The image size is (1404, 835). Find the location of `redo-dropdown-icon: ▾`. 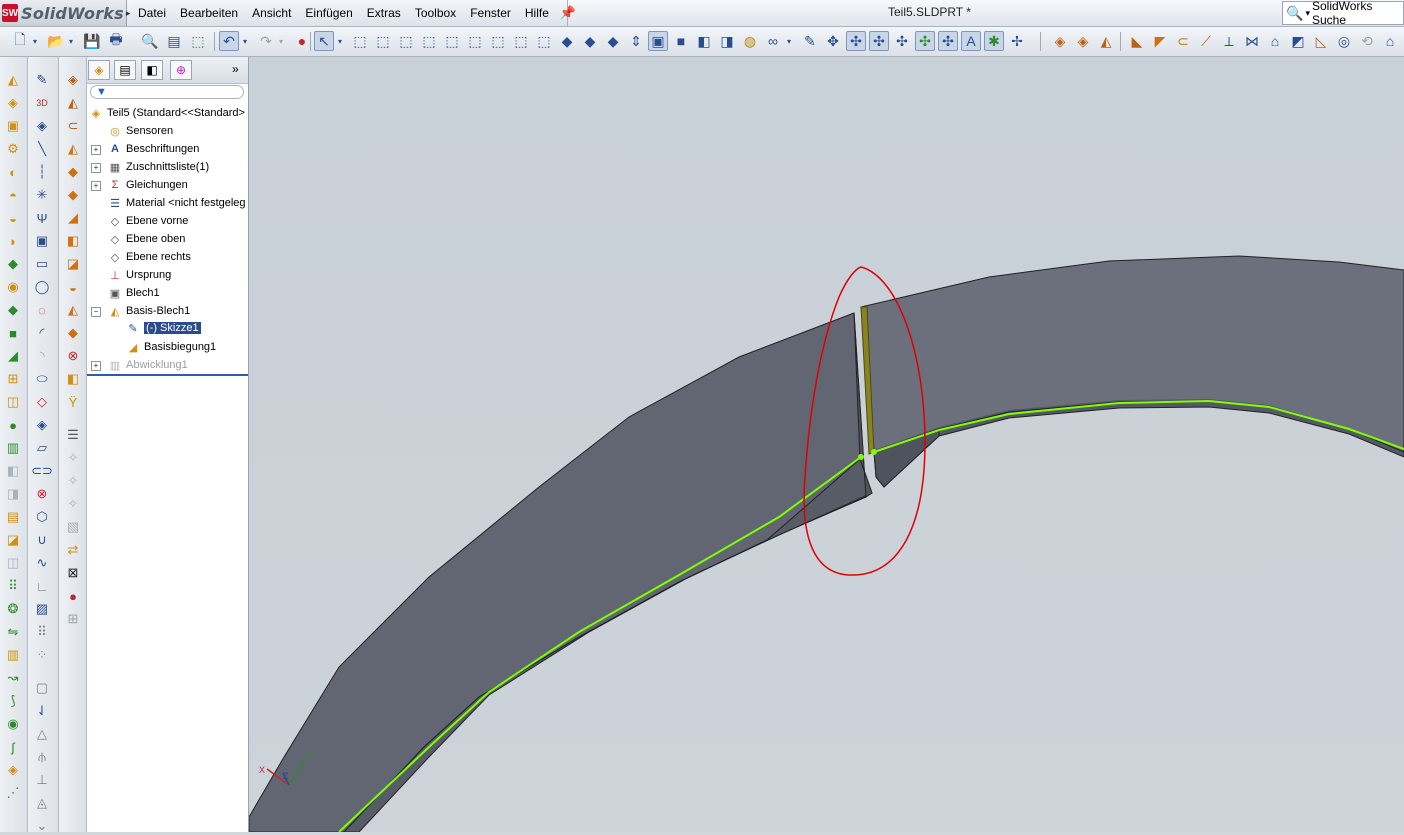

redo-dropdown-icon: ▾ is located at coordinates (281, 41).